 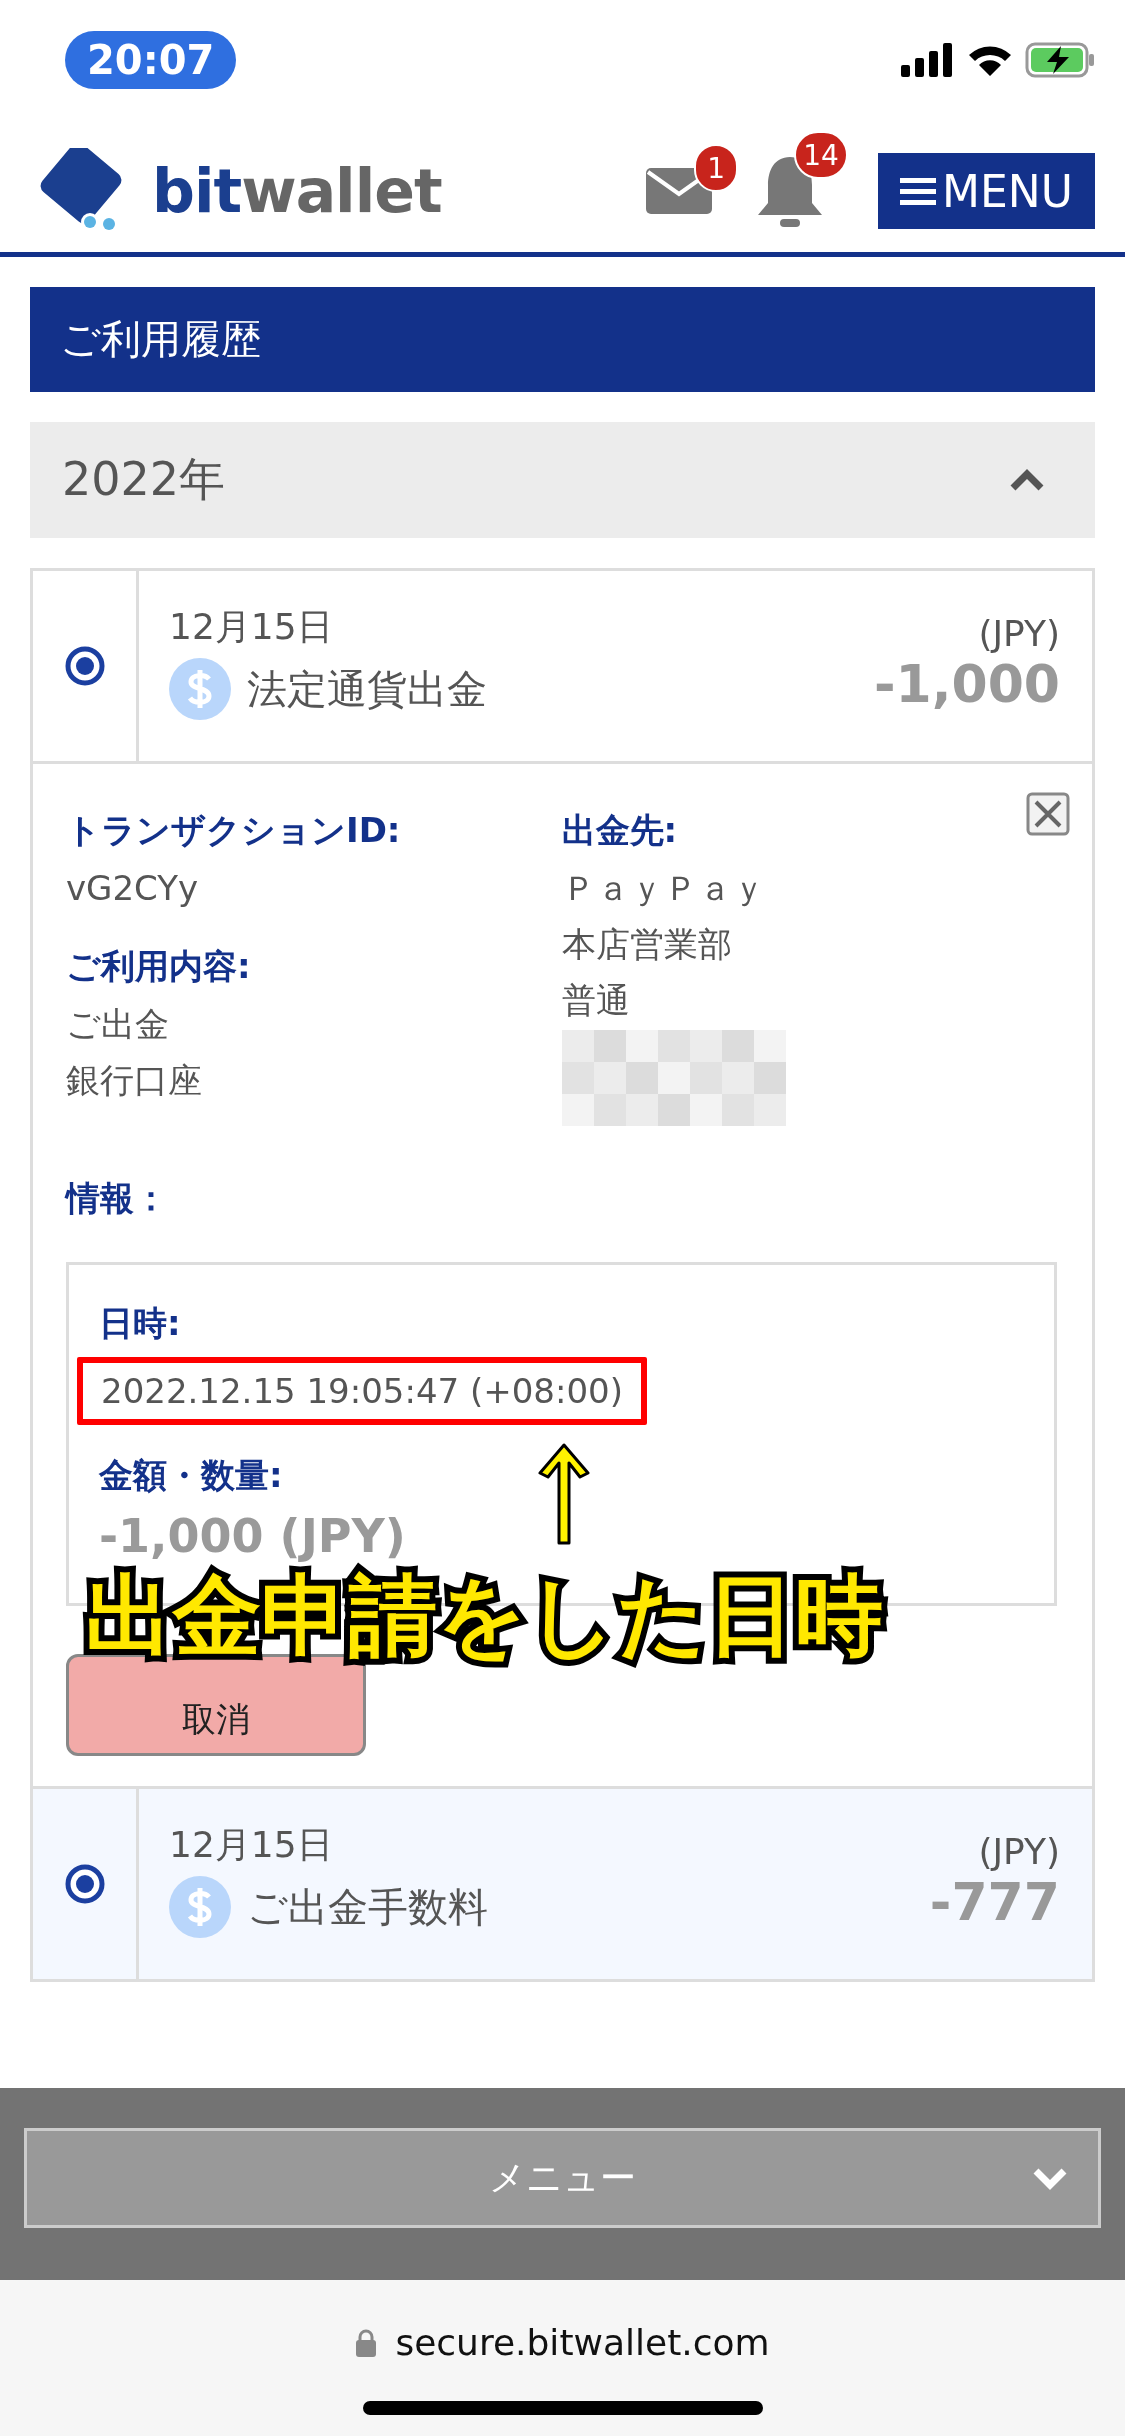 What do you see at coordinates (132, 888) in the screenshot?
I see `field-value: vG2CYy` at bounding box center [132, 888].